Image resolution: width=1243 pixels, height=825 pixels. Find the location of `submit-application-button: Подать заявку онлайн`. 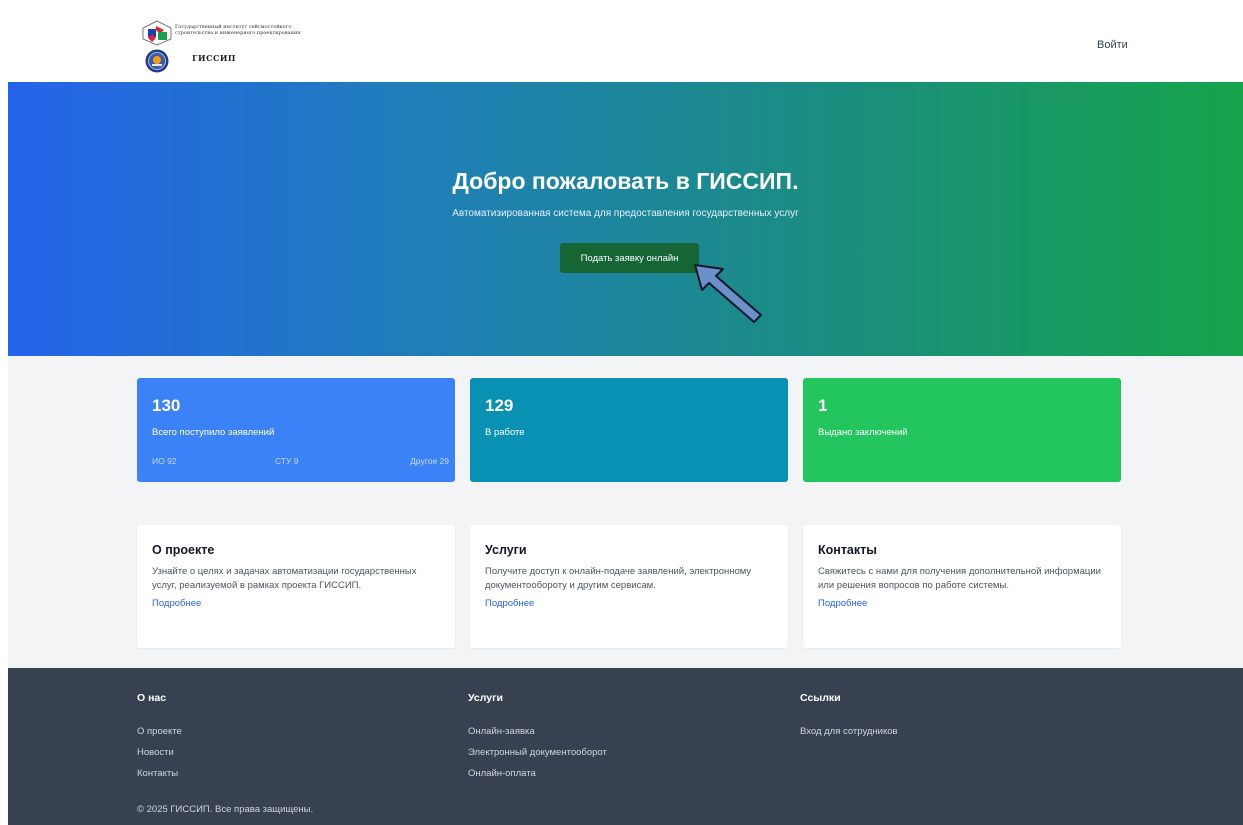

submit-application-button: Подать заявку онлайн is located at coordinates (629, 258).